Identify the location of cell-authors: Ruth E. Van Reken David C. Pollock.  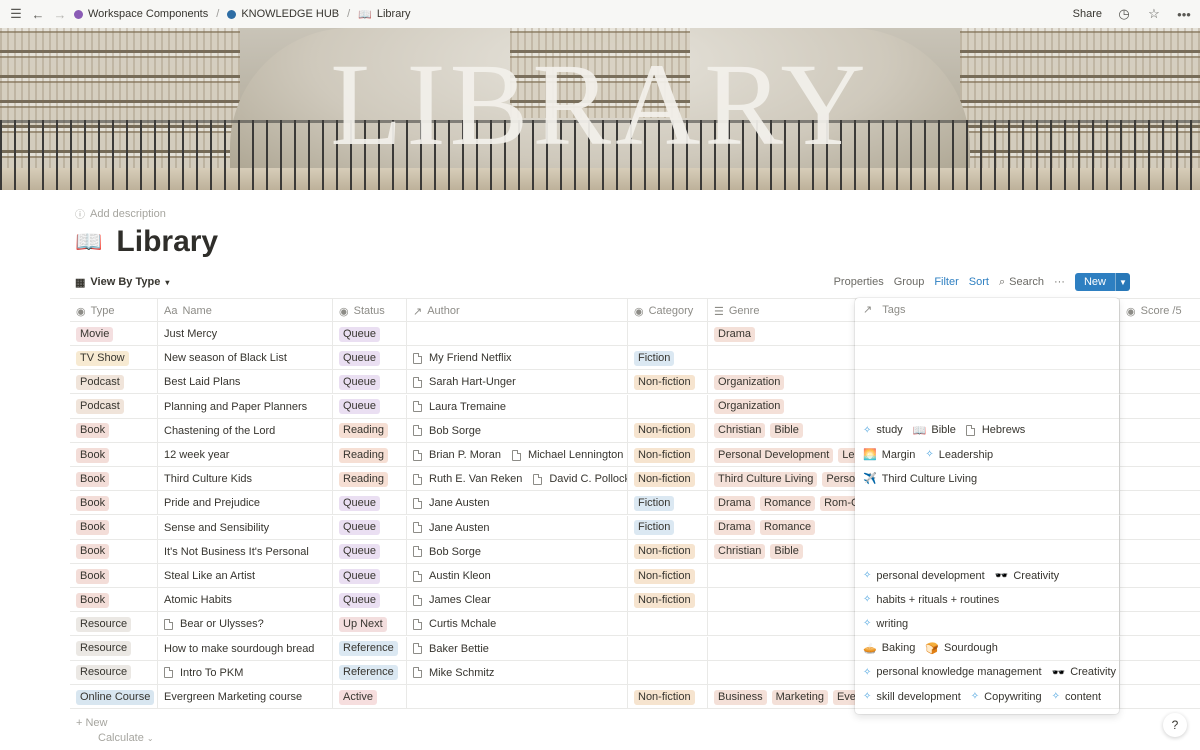
(517, 479).